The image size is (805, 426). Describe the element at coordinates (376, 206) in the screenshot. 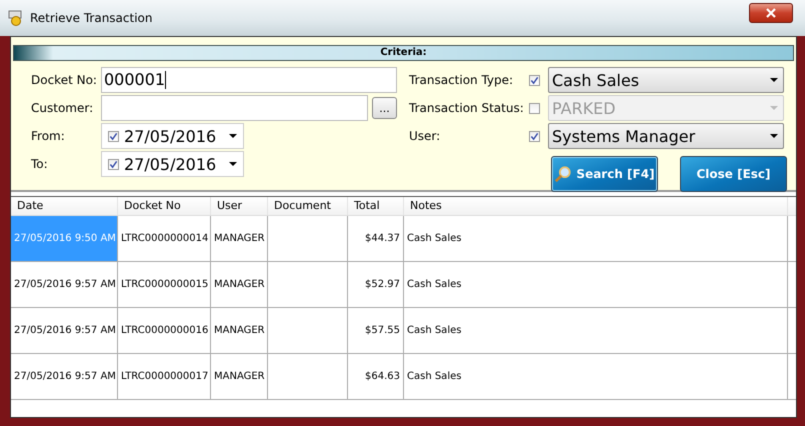

I see `column-header: Total` at that location.